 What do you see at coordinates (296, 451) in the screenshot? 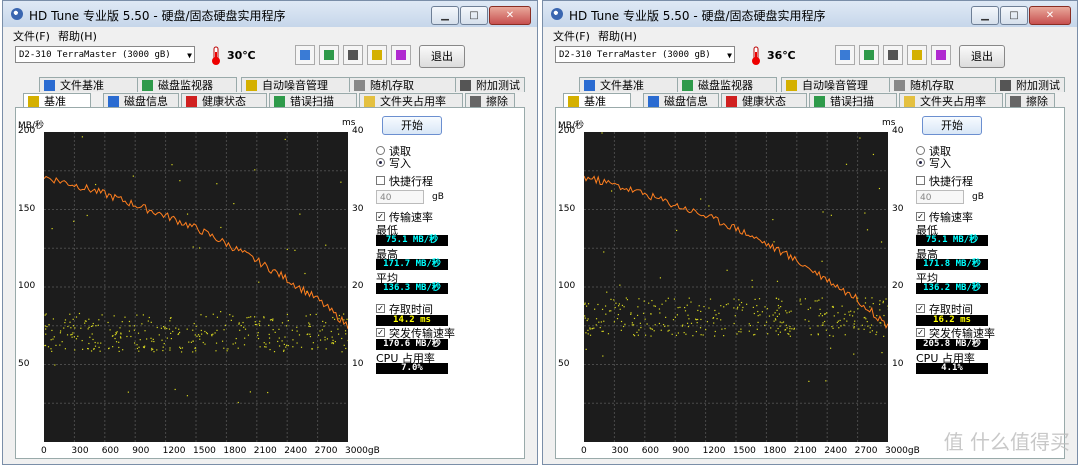
I see `x-tick: 2400` at bounding box center [296, 451].